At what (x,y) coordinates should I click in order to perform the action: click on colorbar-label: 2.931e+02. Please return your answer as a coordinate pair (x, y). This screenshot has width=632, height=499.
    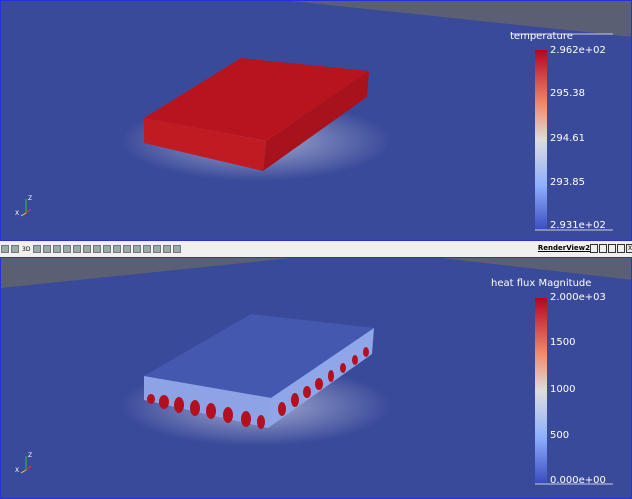
    Looking at the image, I should click on (578, 225).